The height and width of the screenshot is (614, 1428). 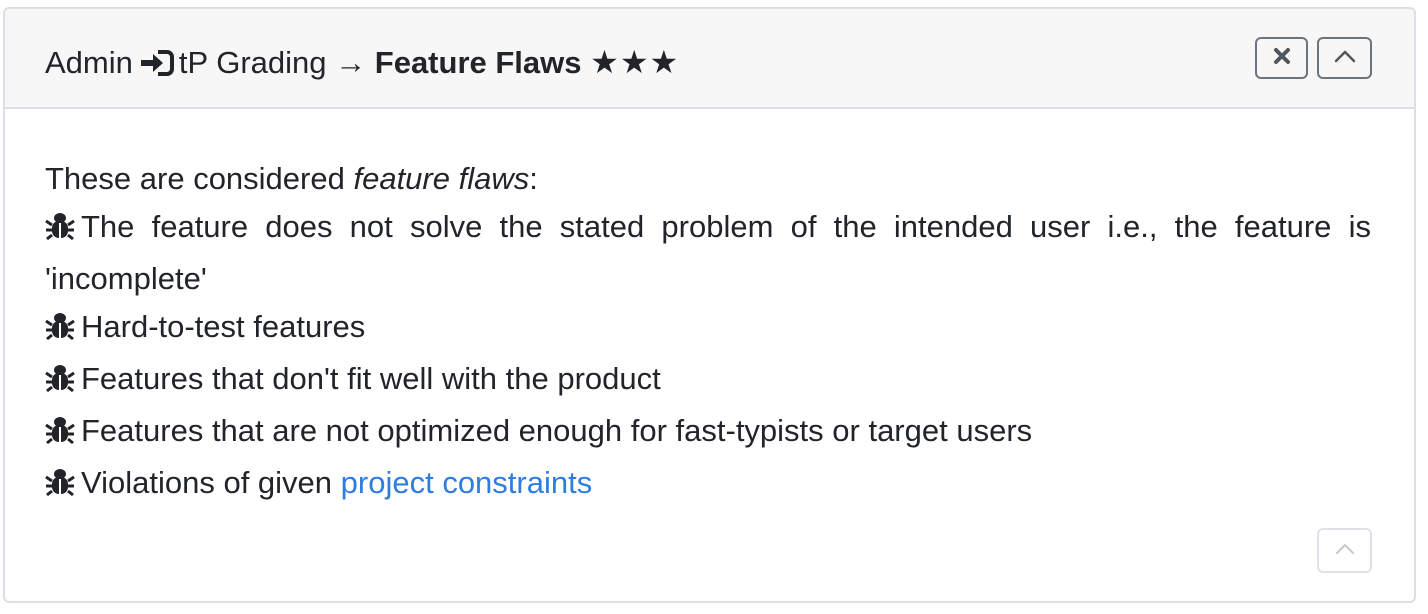 What do you see at coordinates (157, 67) in the screenshot?
I see `sign-in-icon` at bounding box center [157, 67].